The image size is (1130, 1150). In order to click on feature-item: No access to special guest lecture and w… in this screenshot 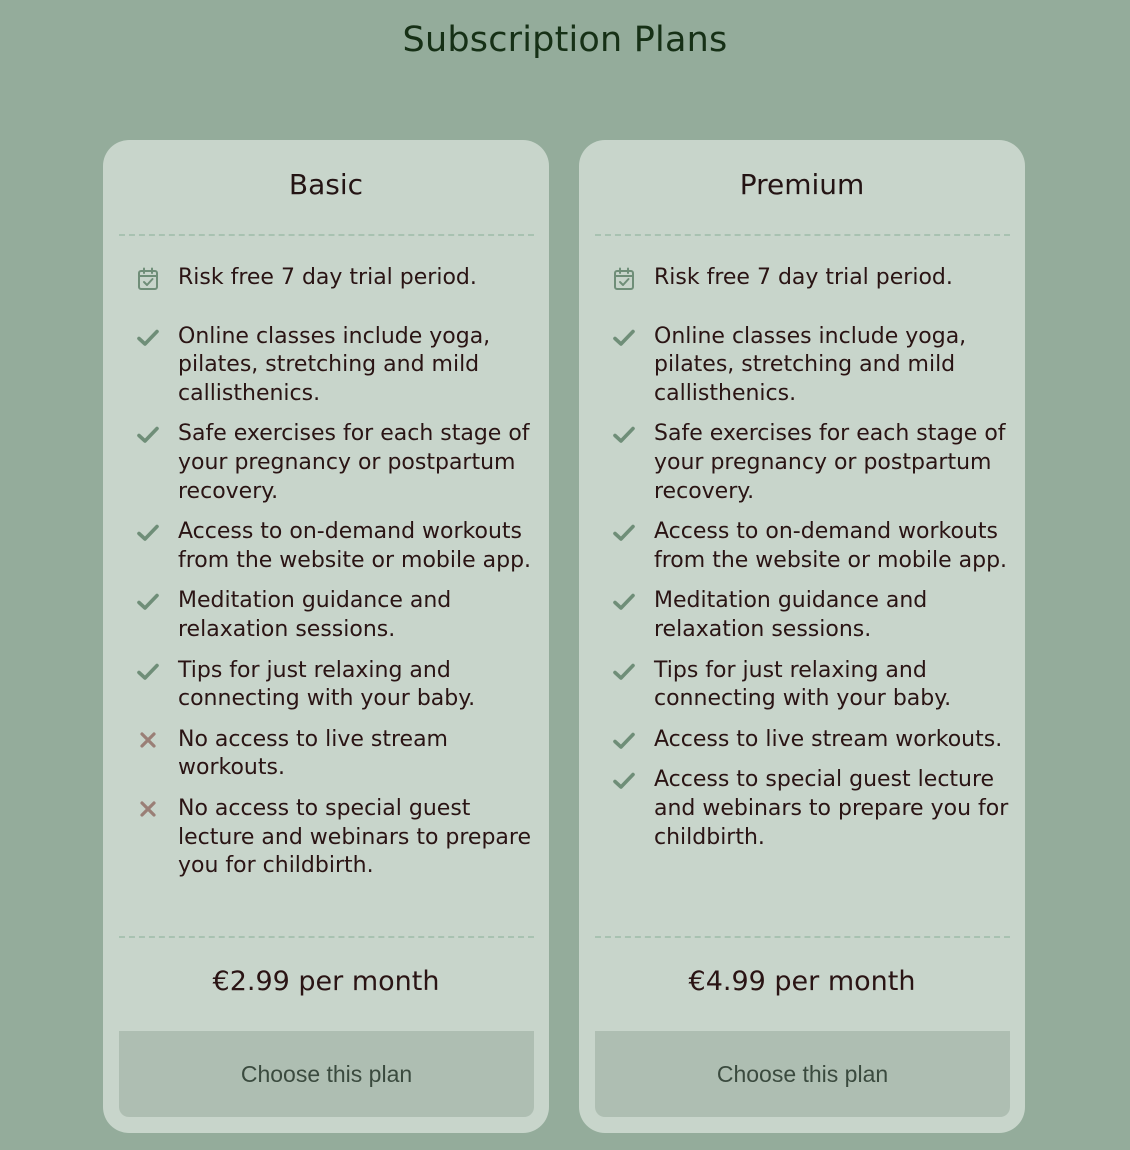, I will do `click(326, 838)`.